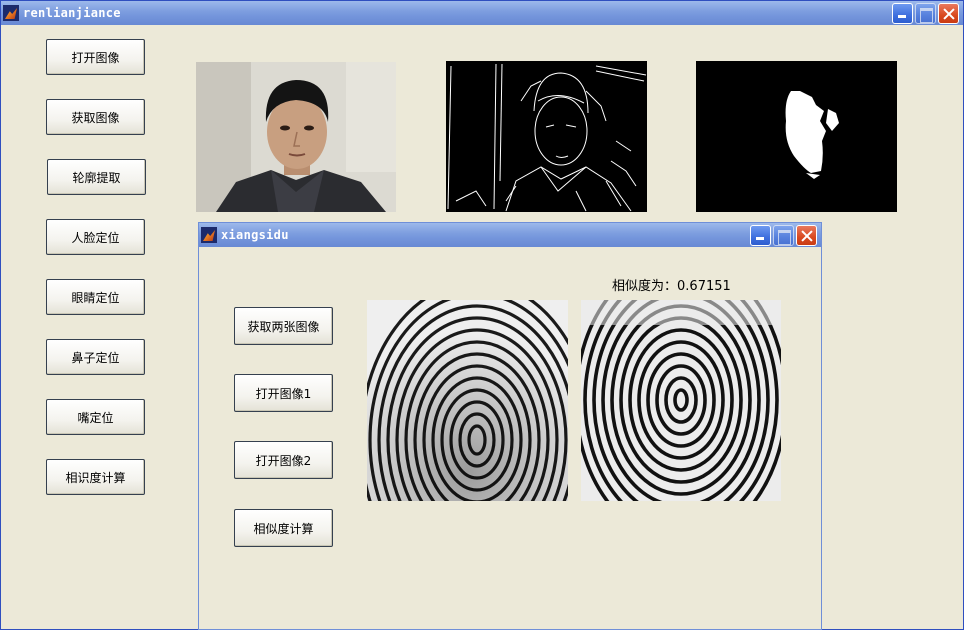  I want to click on fingerprint-1-graphic, so click(467, 400).